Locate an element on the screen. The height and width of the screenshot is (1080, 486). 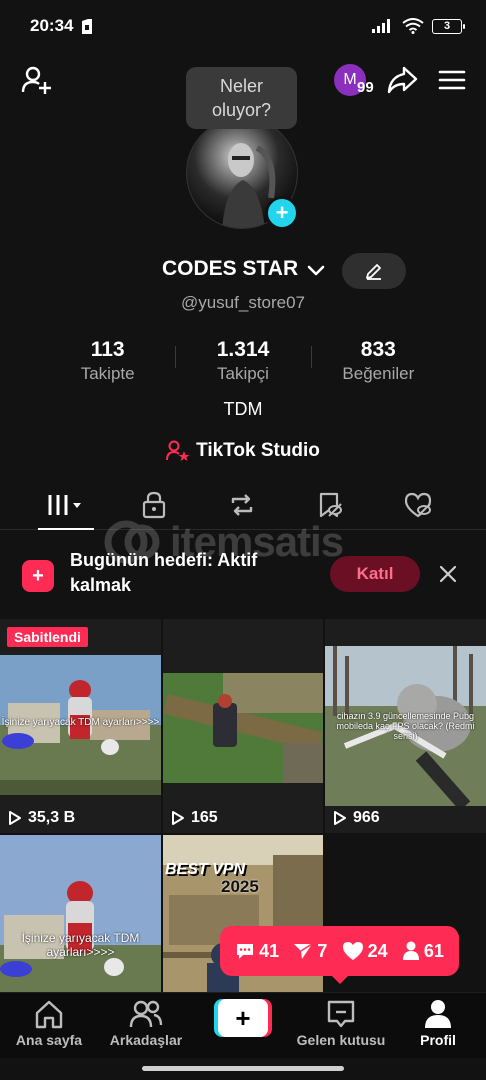
profile-avatar: + is located at coordinates (242, 173).